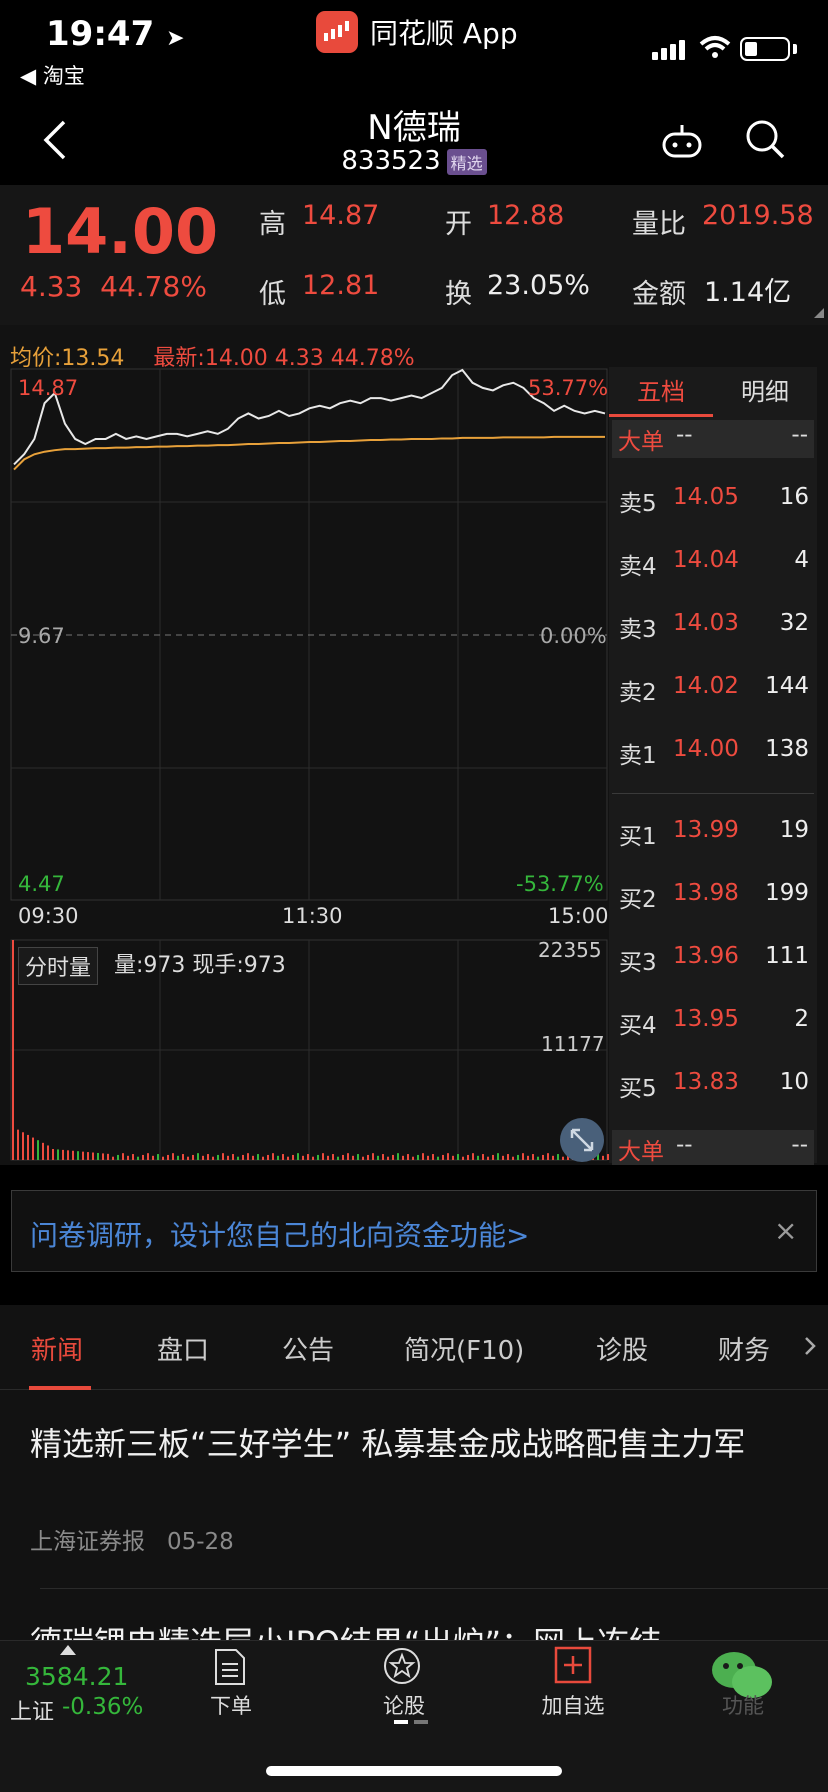 The image size is (828, 1792). I want to click on bid-volume: 111, so click(787, 956).